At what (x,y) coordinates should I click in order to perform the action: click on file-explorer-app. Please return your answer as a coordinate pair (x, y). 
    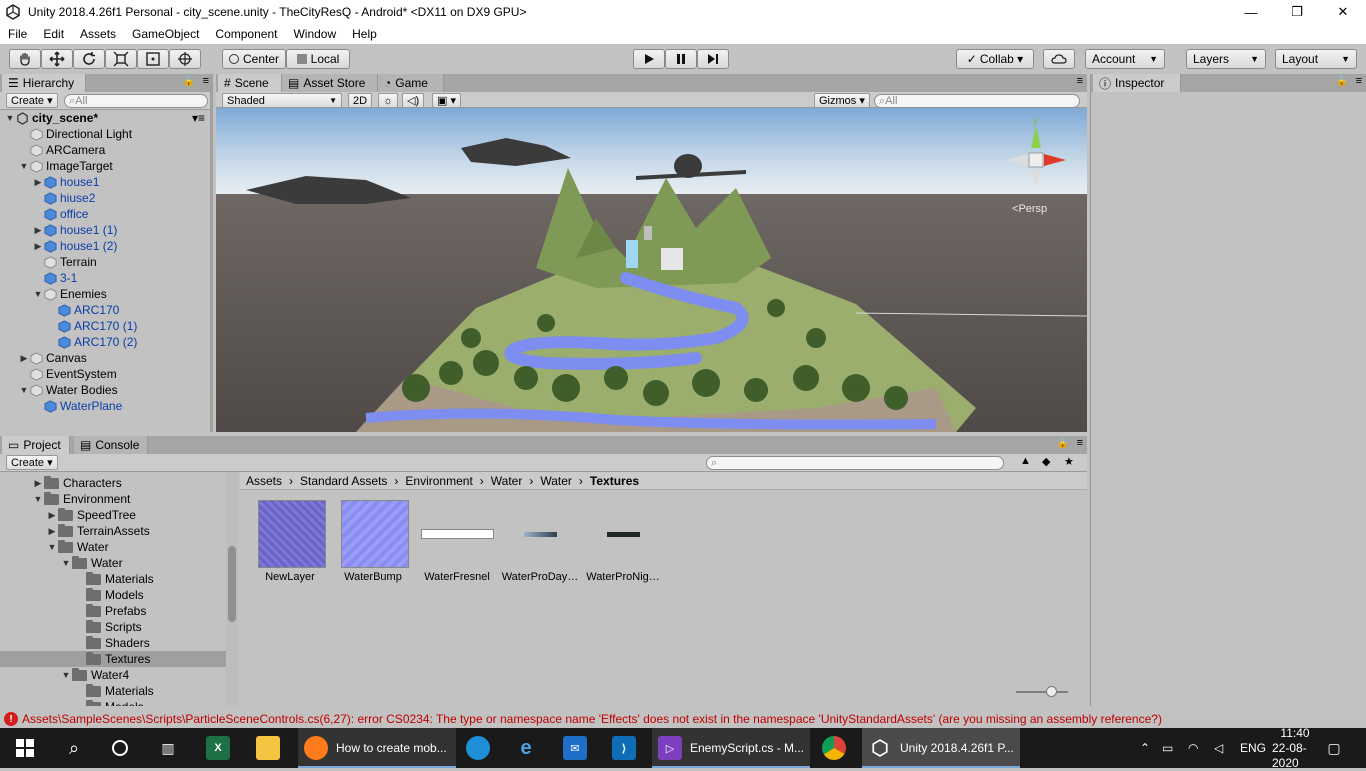
    Looking at the image, I should click on (268, 748).